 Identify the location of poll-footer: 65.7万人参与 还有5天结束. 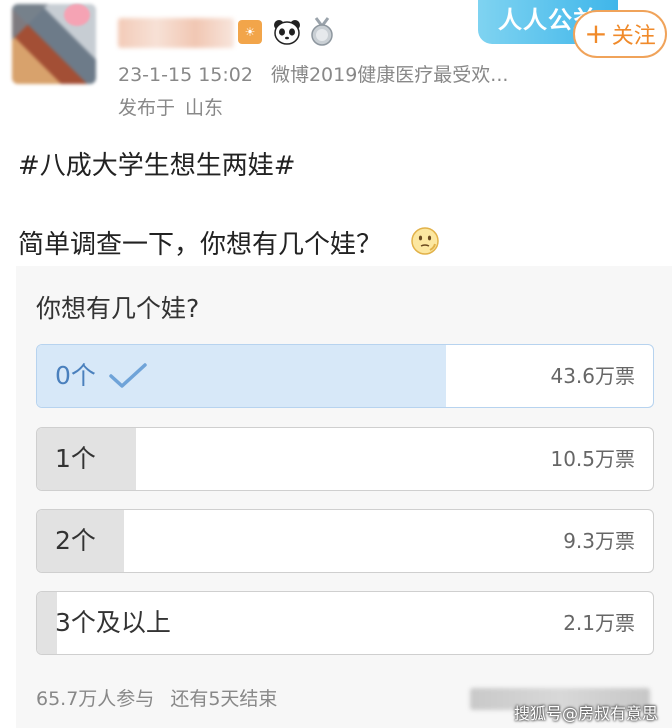
(156, 697).